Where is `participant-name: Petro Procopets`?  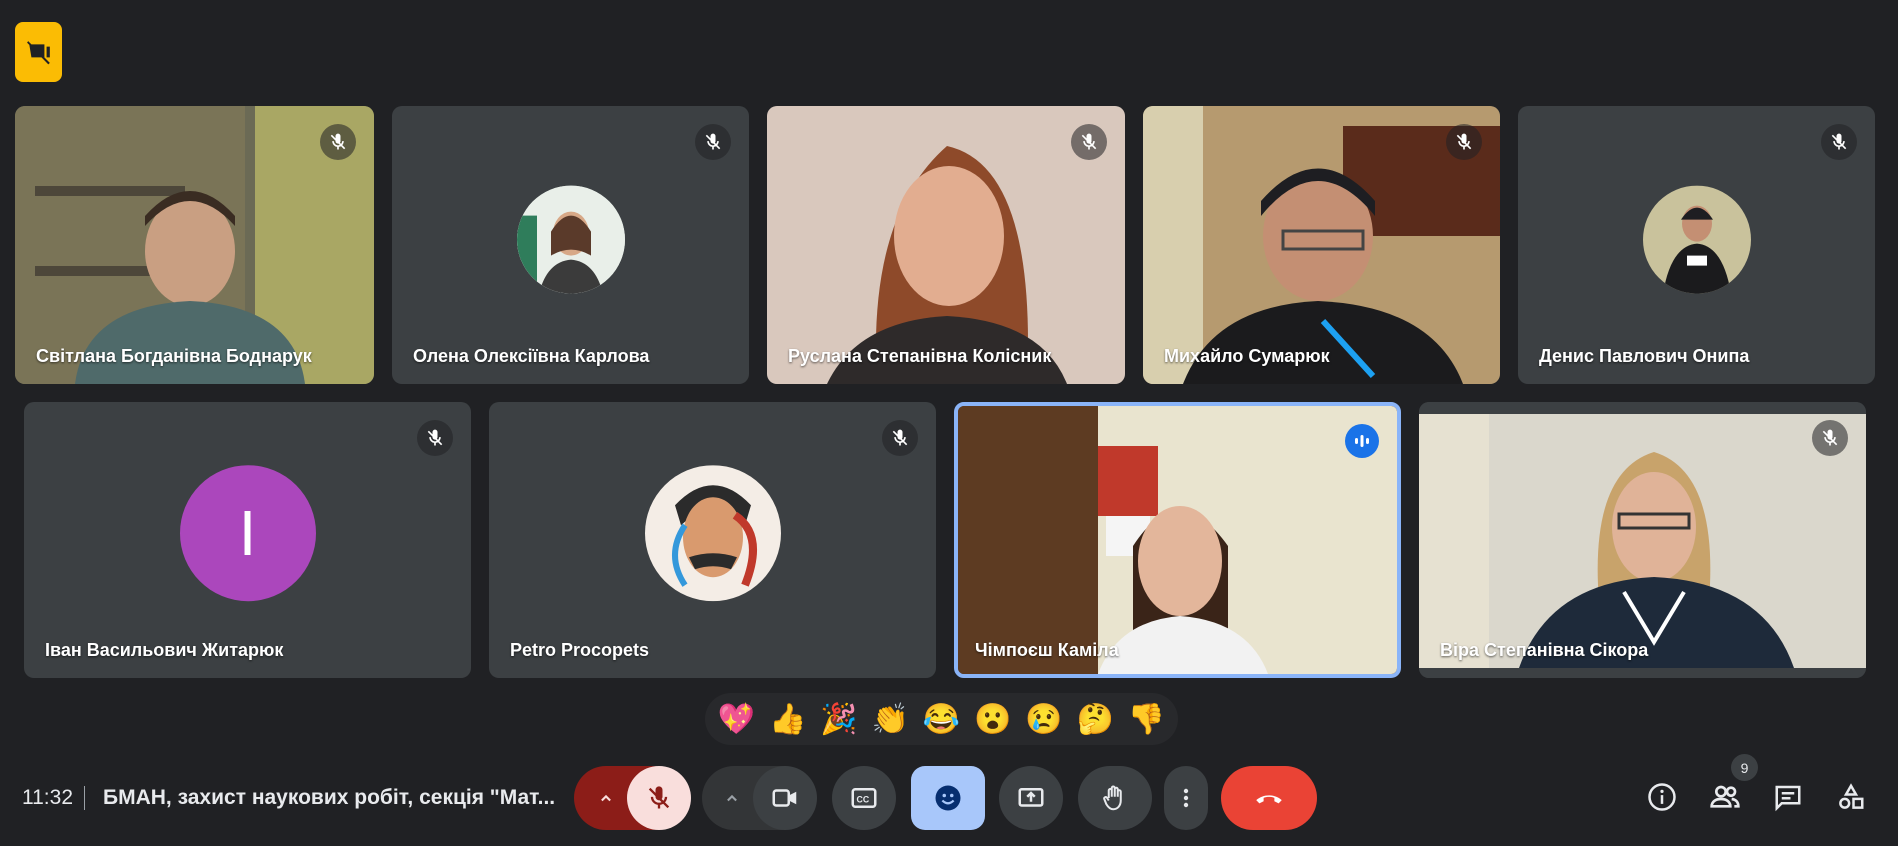
participant-name: Petro Procopets is located at coordinates (580, 650).